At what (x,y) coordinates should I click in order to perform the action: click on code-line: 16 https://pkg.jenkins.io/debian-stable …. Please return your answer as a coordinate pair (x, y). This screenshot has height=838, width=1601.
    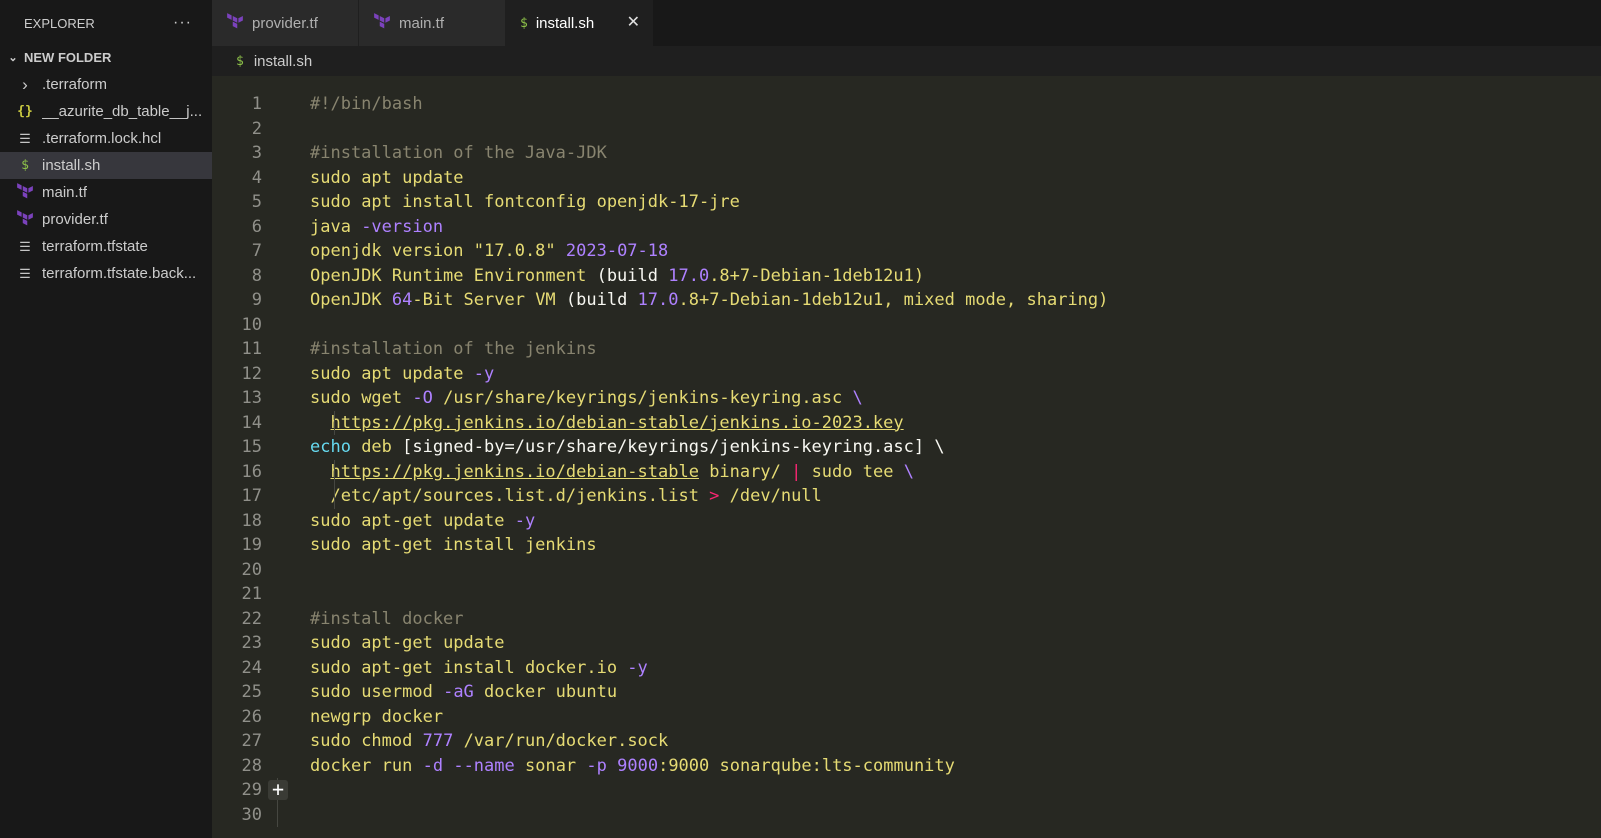
    Looking at the image, I should click on (563, 472).